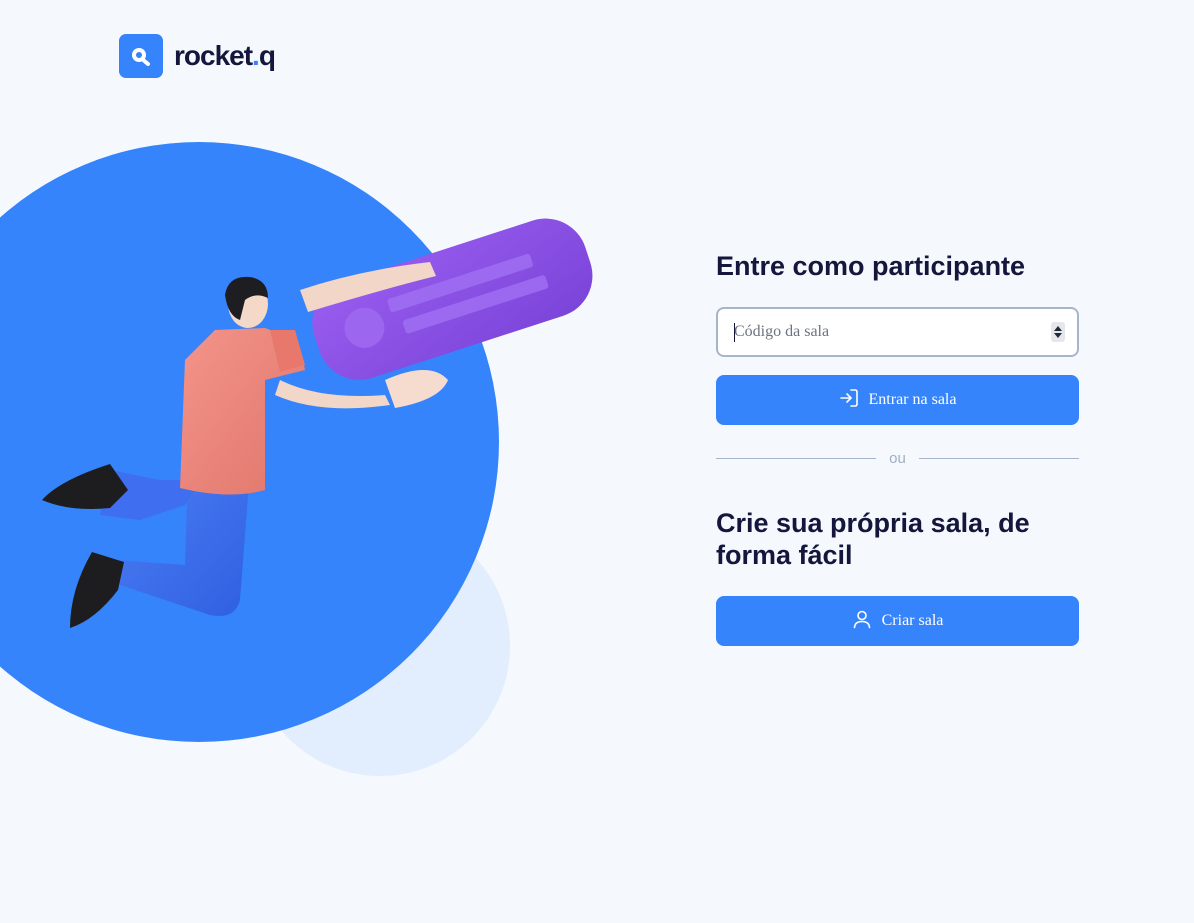 The width and height of the screenshot is (1194, 923). I want to click on text-caret, so click(734, 332).